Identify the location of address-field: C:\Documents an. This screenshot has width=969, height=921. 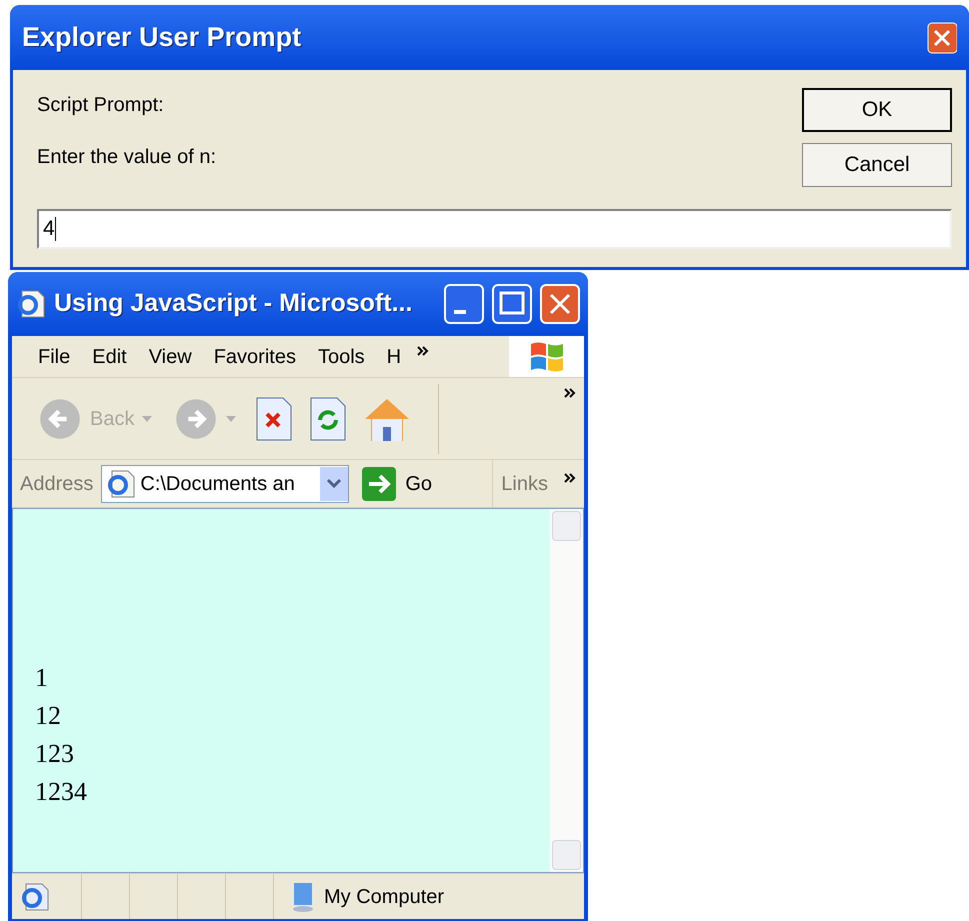
(225, 483).